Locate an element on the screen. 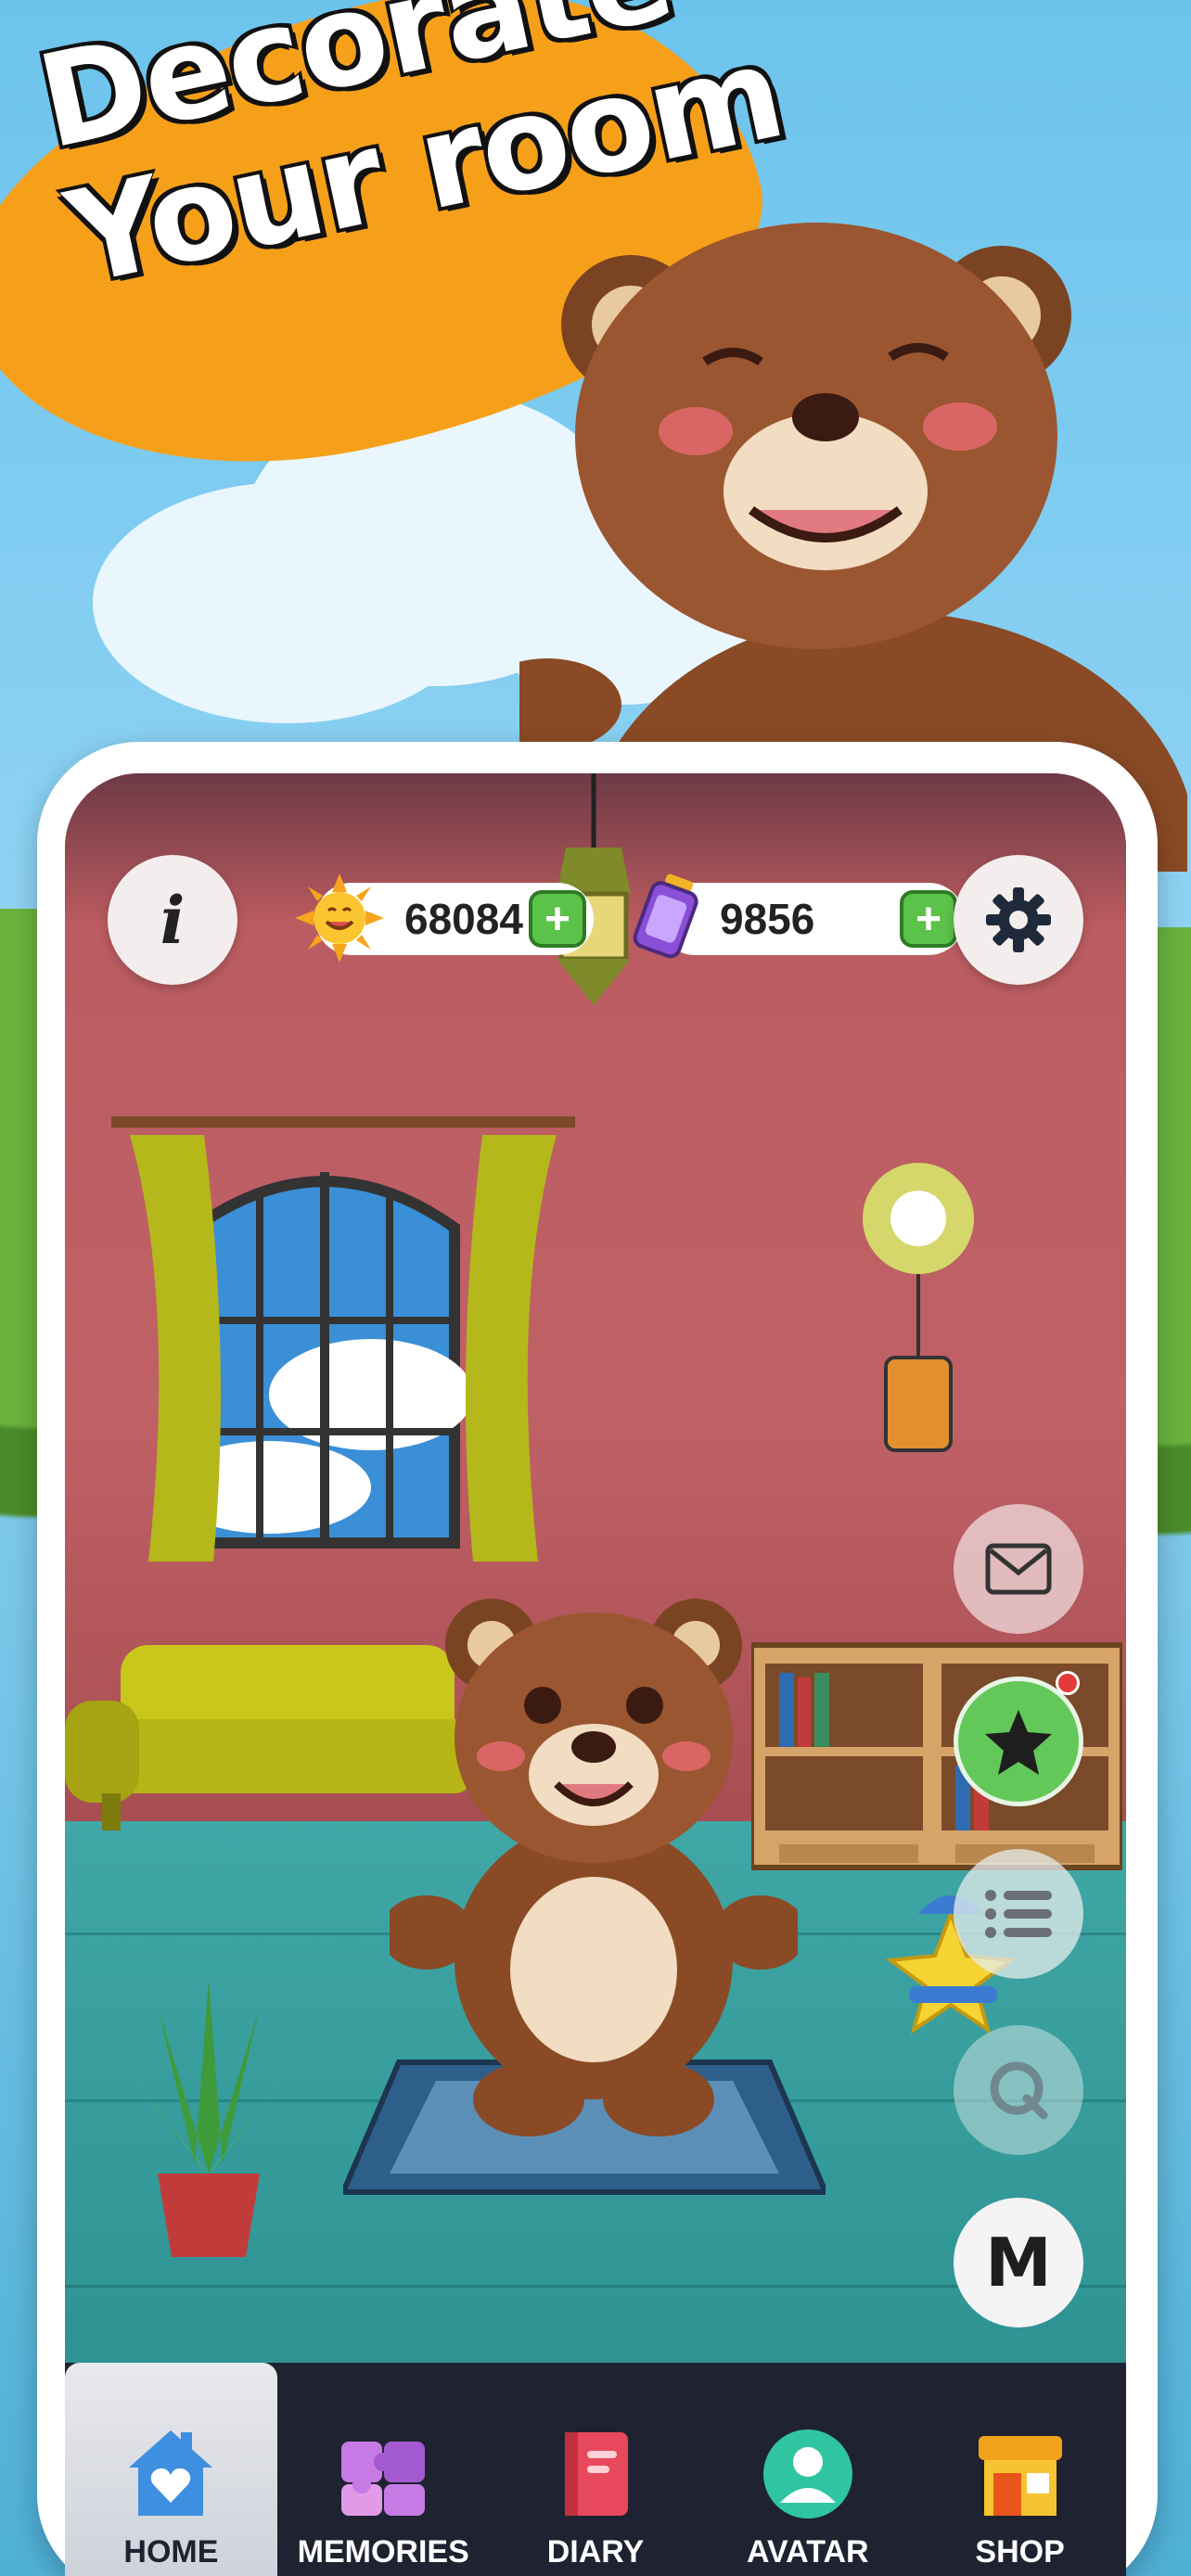  nav-label-avatar: AVATAR is located at coordinates (808, 2552).